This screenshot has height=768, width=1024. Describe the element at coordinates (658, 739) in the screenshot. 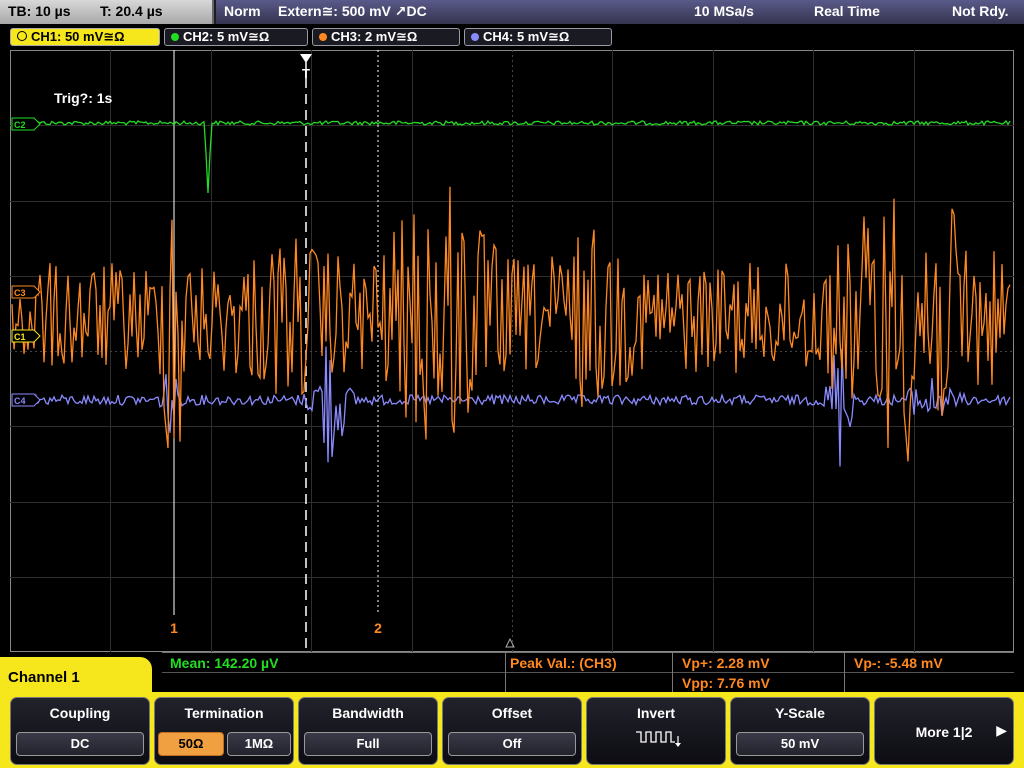

I see `pulse-icon` at that location.